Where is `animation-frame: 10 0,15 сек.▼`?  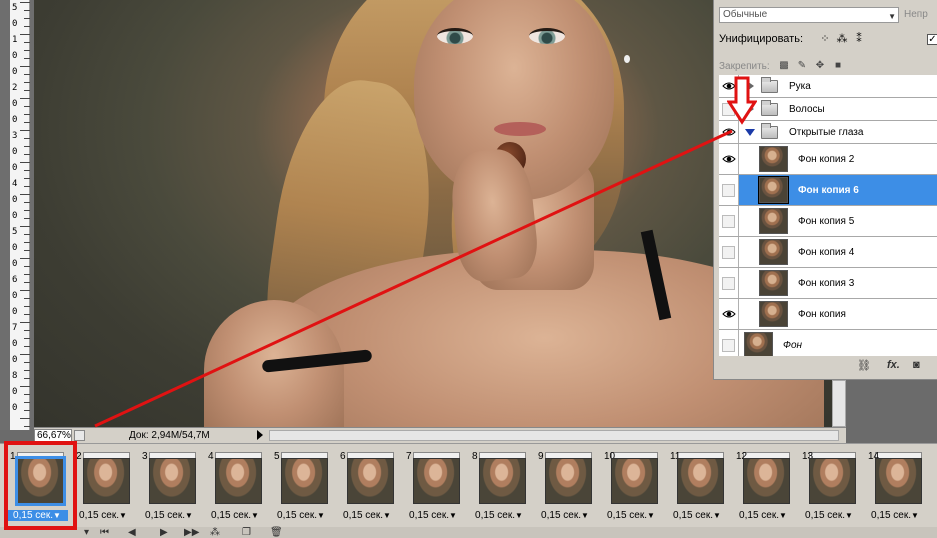 animation-frame: 10 0,15 сек.▼ is located at coordinates (631, 487).